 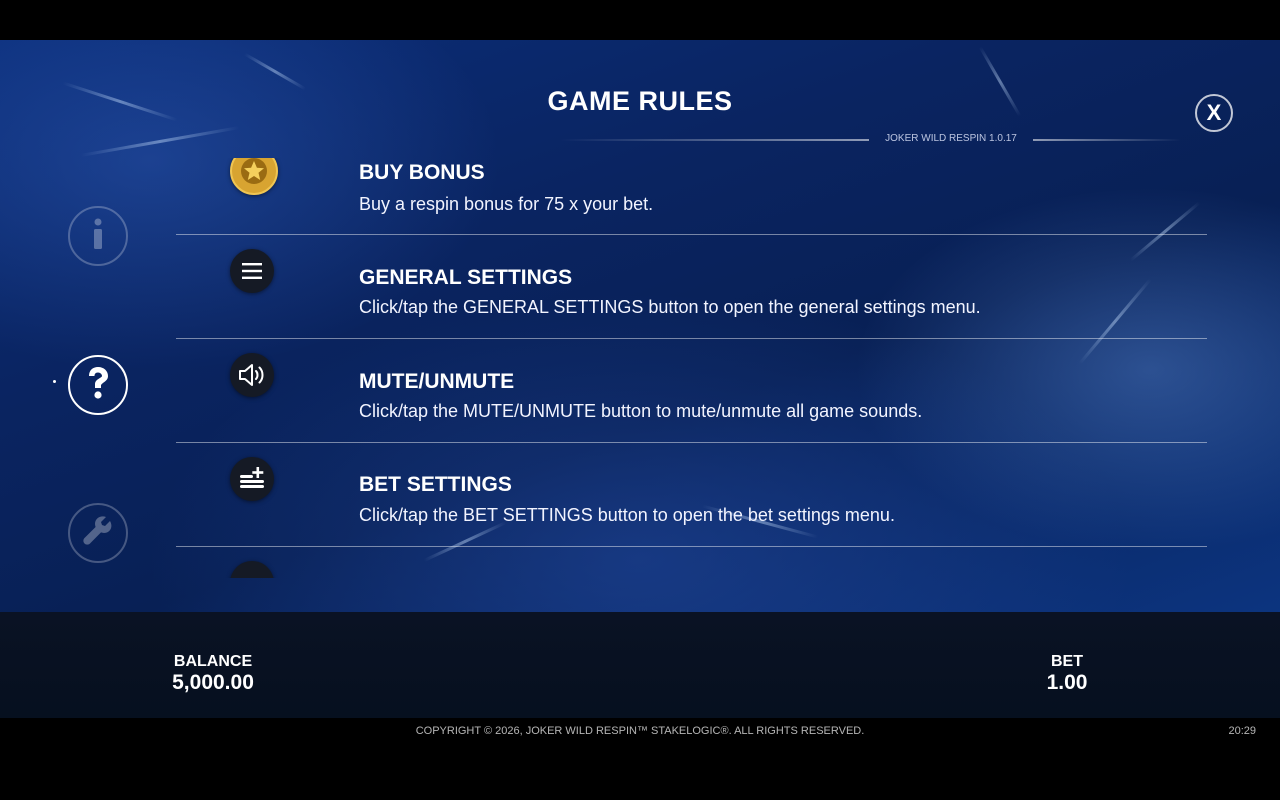 What do you see at coordinates (252, 375) in the screenshot?
I see `speaker-icon` at bounding box center [252, 375].